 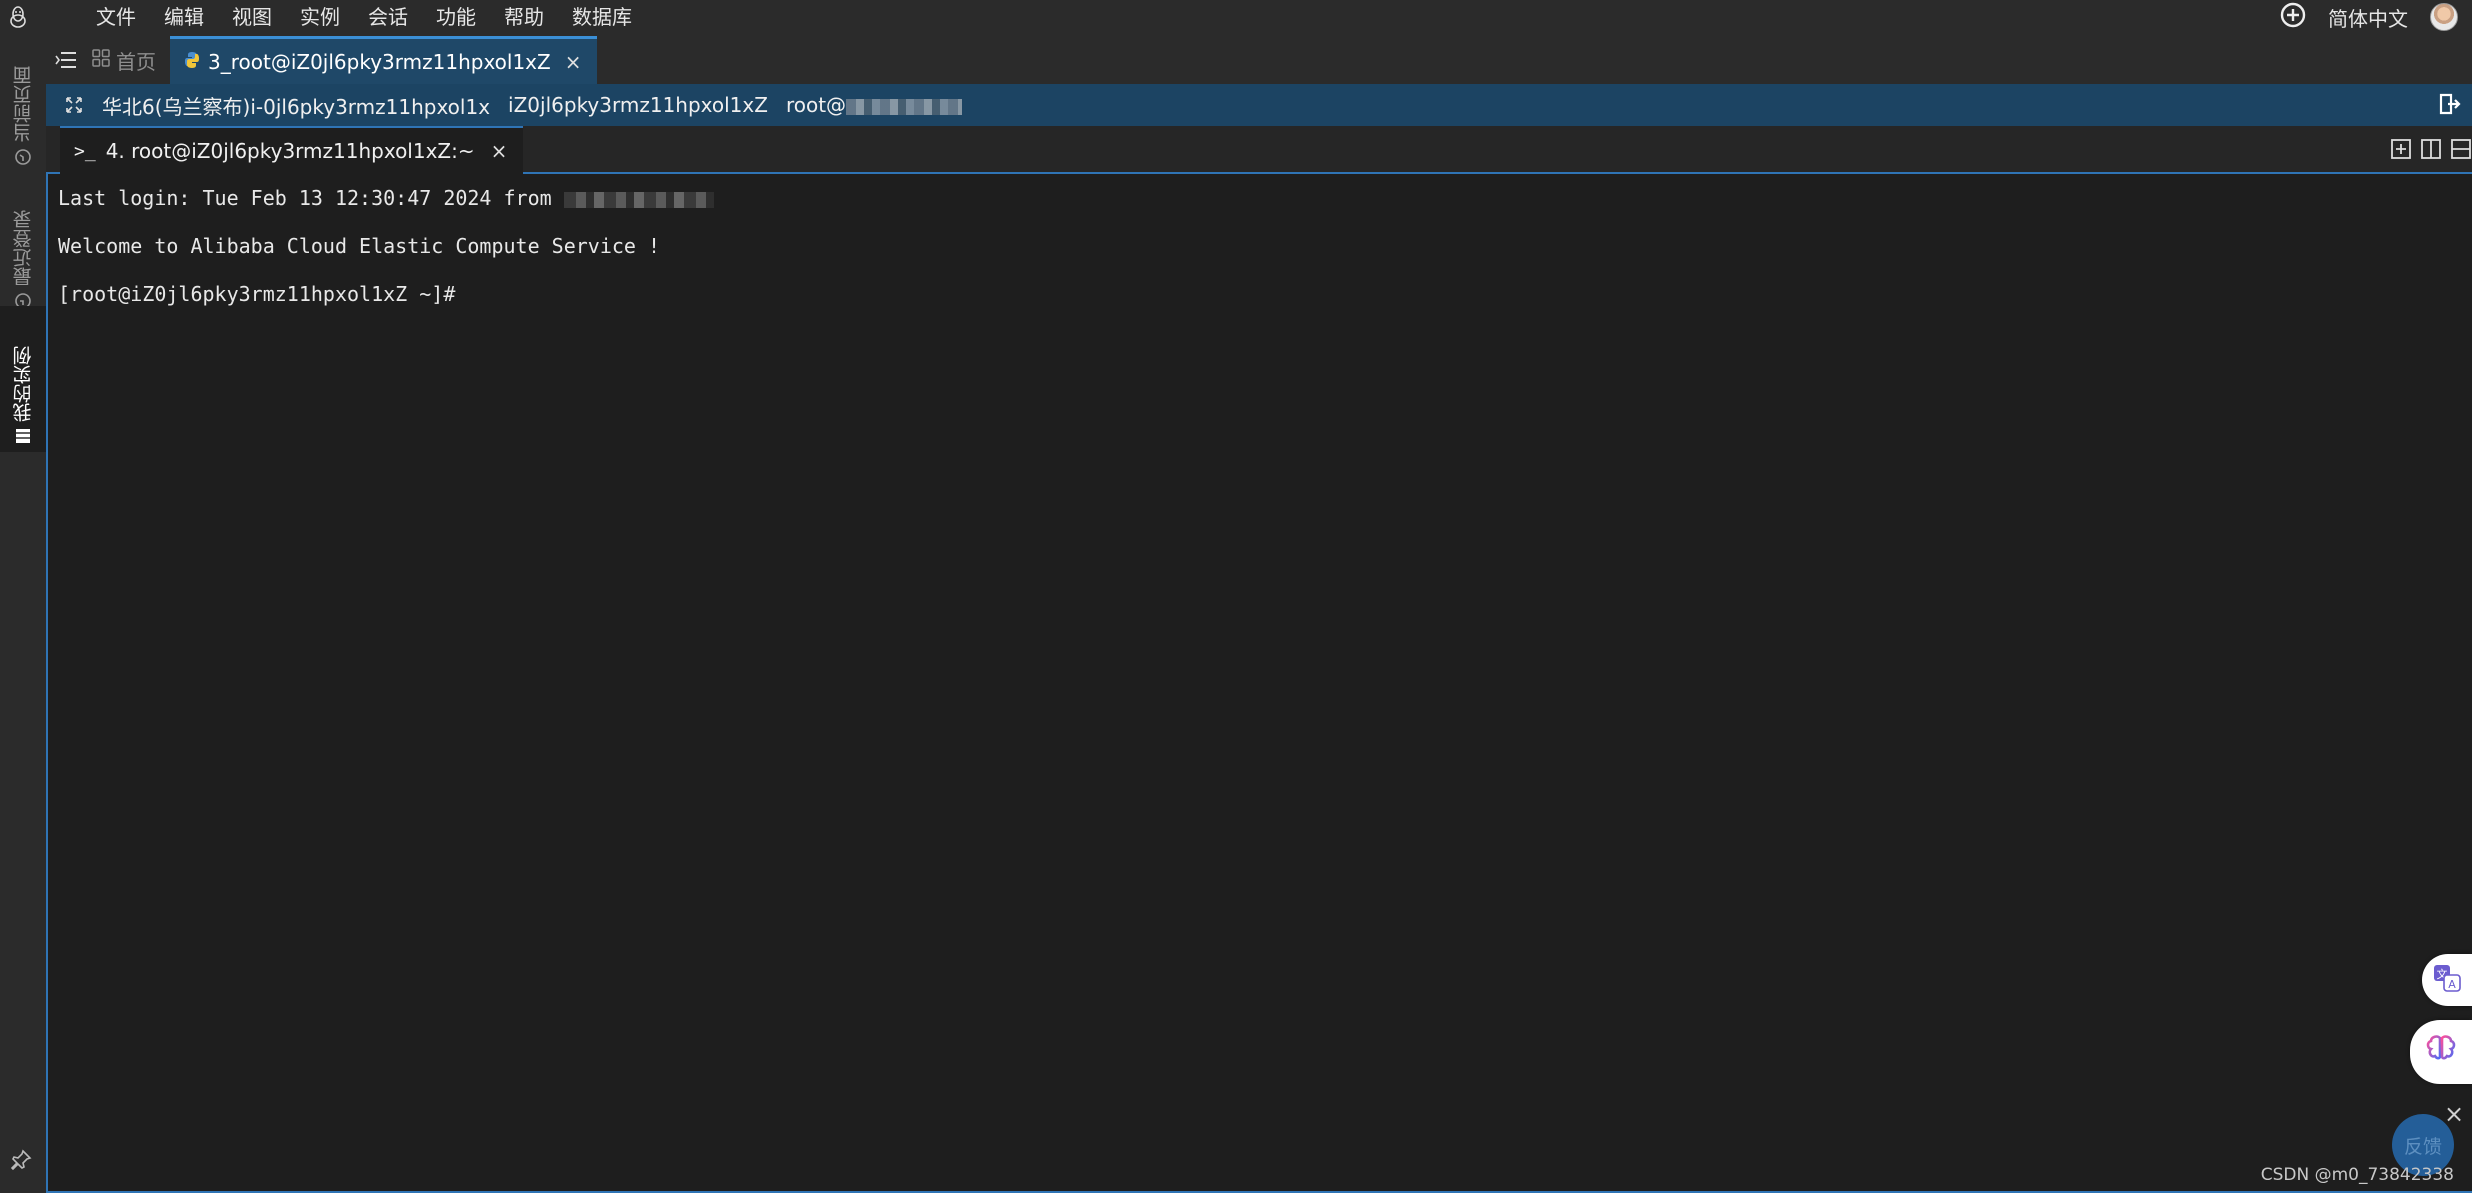 I want to click on tab-home-label: 首页, so click(x=136, y=61).